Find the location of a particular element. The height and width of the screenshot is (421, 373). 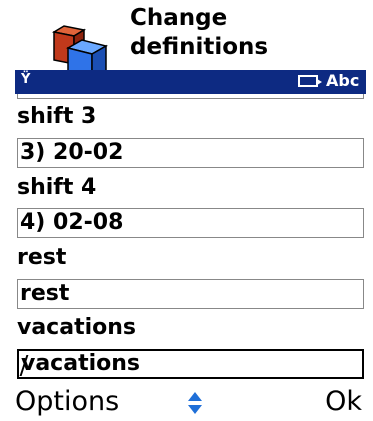

field-input-vacations-text: vacations is located at coordinates (81, 363).